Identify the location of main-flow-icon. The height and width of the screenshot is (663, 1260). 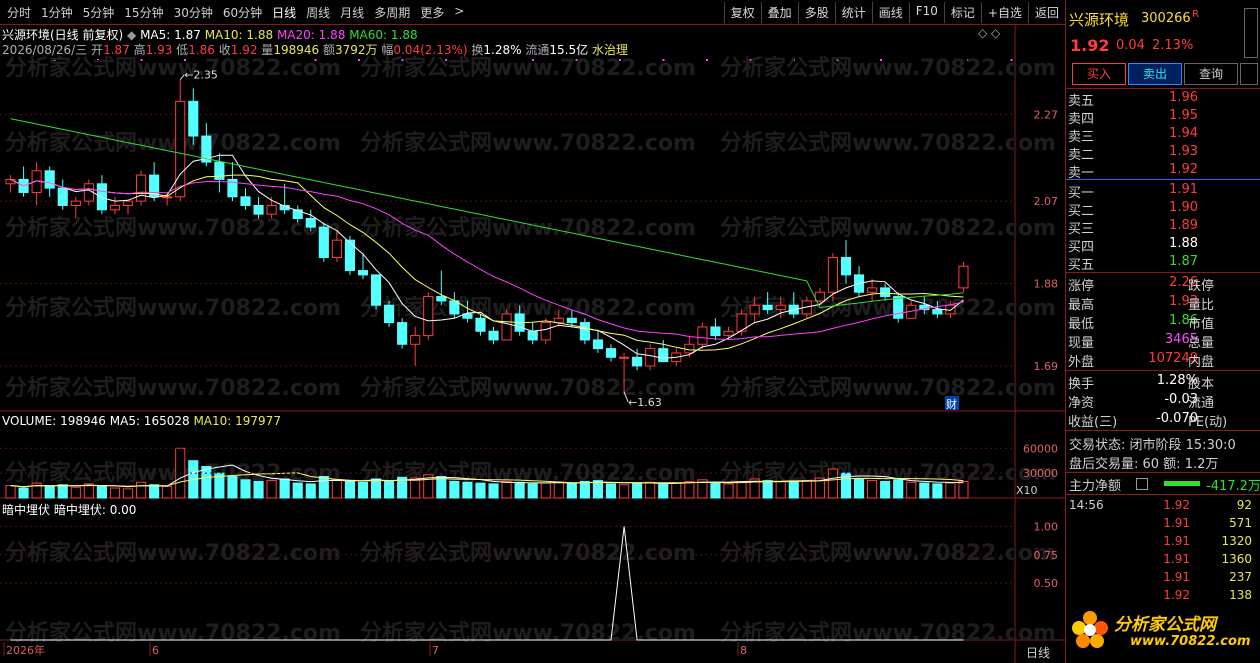
(1142, 484).